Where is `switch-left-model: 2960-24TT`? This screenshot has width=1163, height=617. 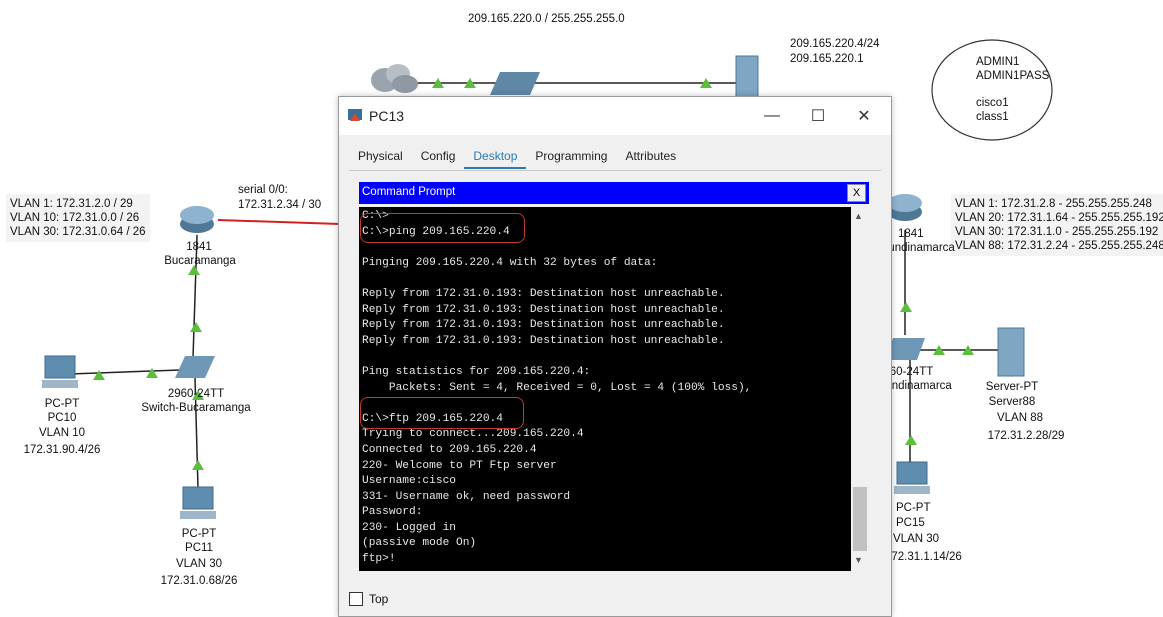
switch-left-model: 2960-24TT is located at coordinates (196, 394).